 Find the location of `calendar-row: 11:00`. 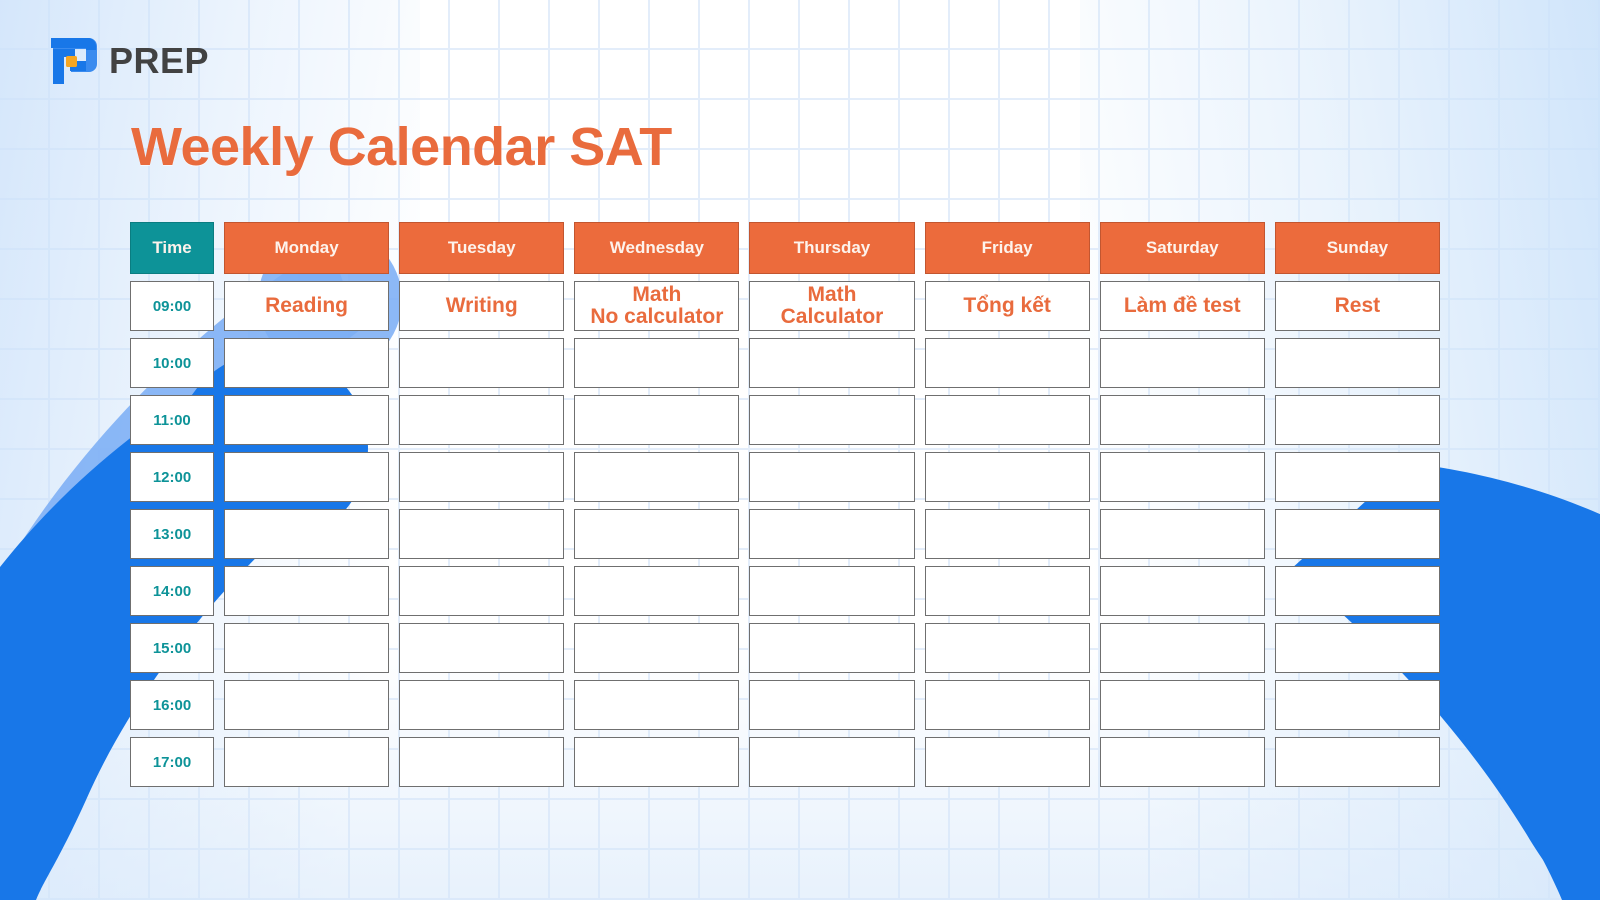

calendar-row: 11:00 is located at coordinates (785, 420).